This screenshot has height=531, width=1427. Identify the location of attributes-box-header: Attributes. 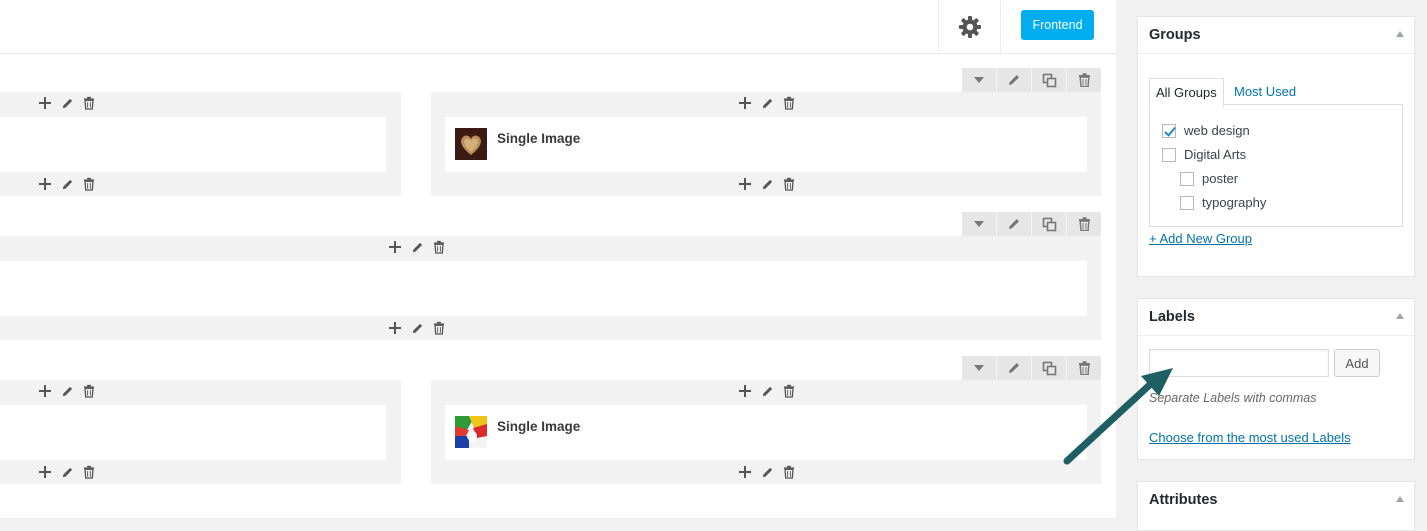
(1276, 500).